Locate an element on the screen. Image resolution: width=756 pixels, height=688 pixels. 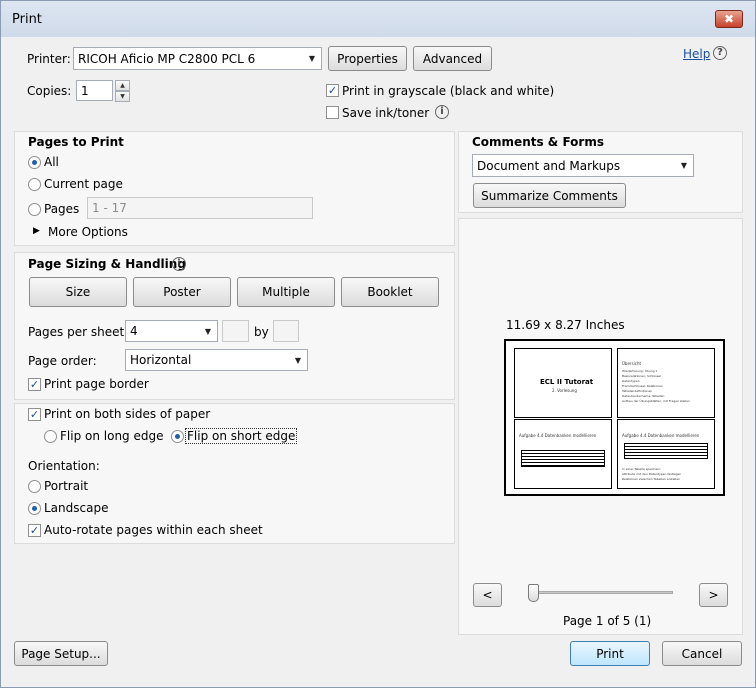
copies-increment: ▲ is located at coordinates (122, 85).